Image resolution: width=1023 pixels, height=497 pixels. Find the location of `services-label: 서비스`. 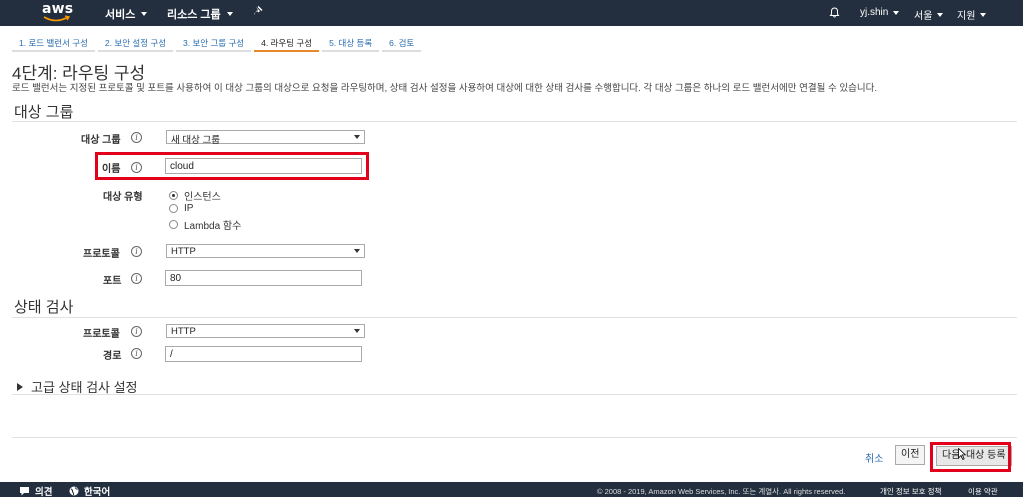

services-label: 서비스 is located at coordinates (120, 15).